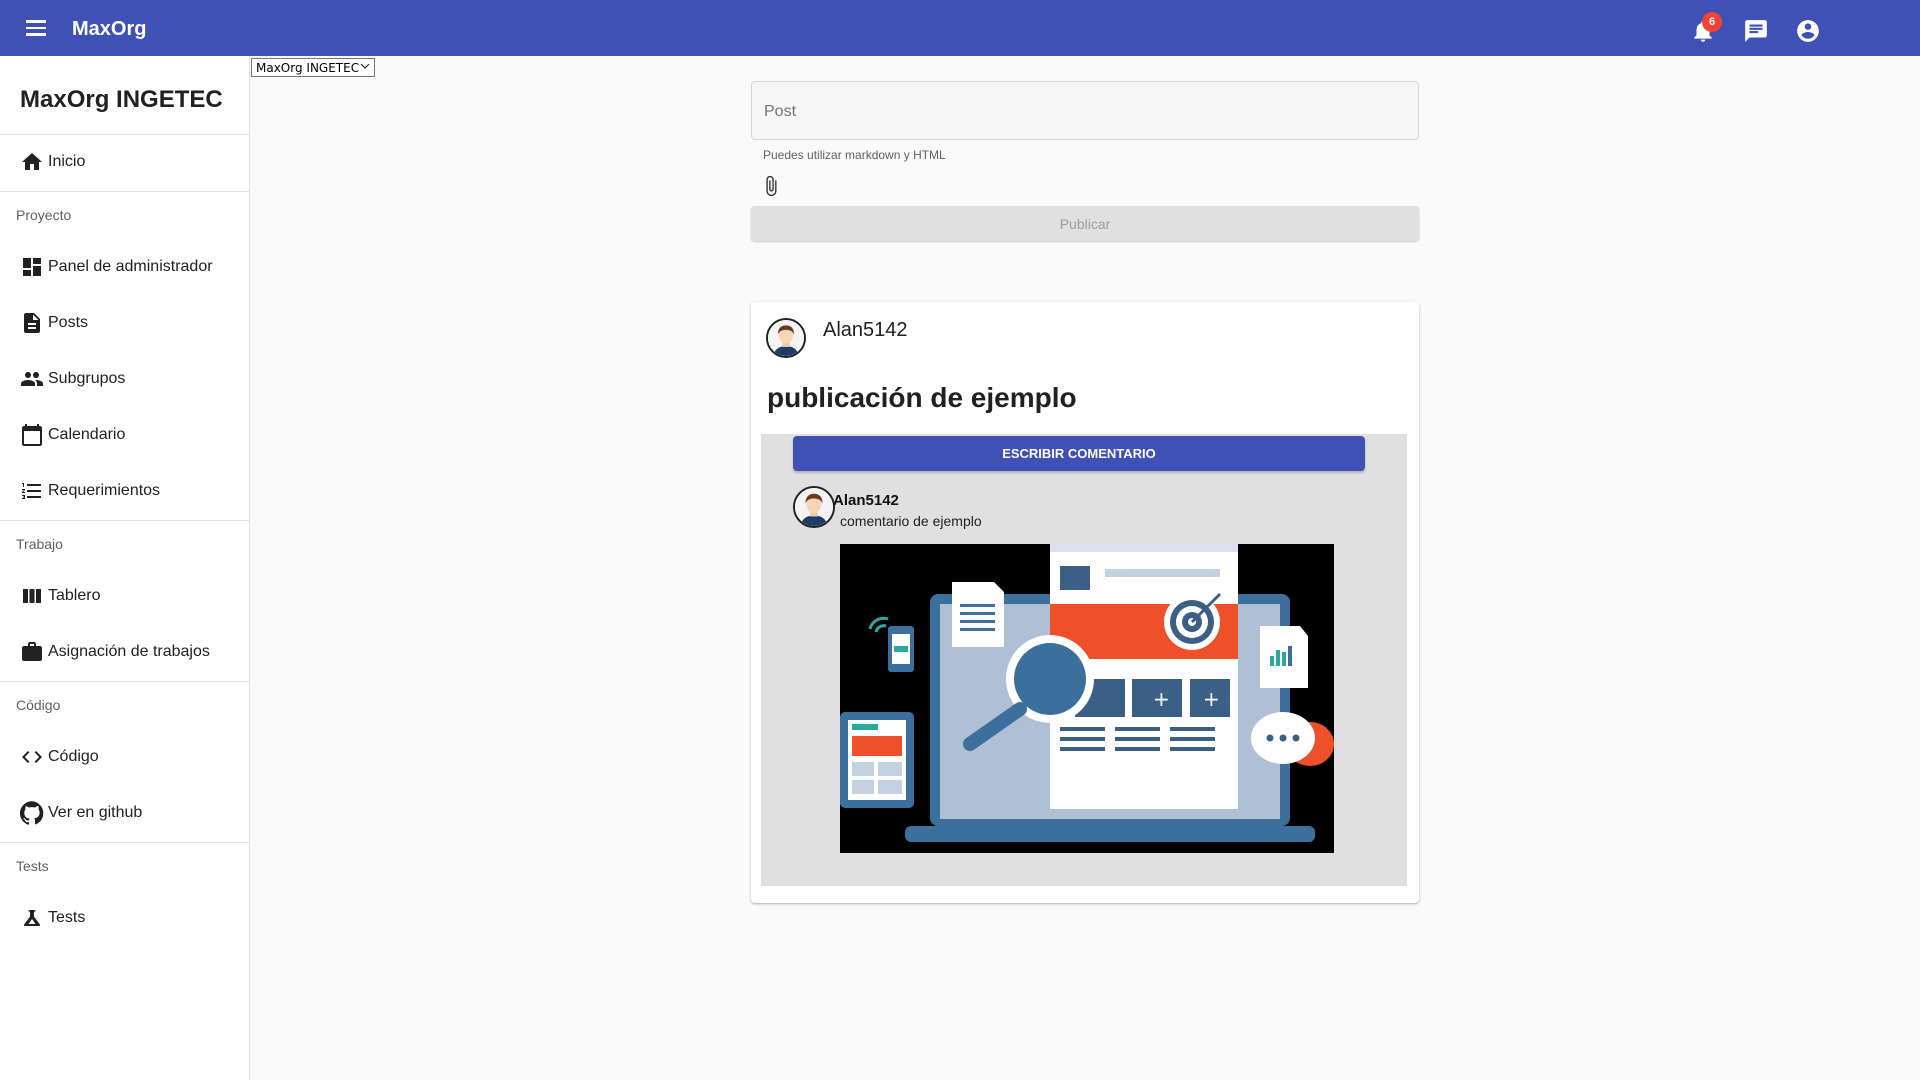 This screenshot has width=1920, height=1080. What do you see at coordinates (32, 866) in the screenshot?
I see `section-label-tests: Tests` at bounding box center [32, 866].